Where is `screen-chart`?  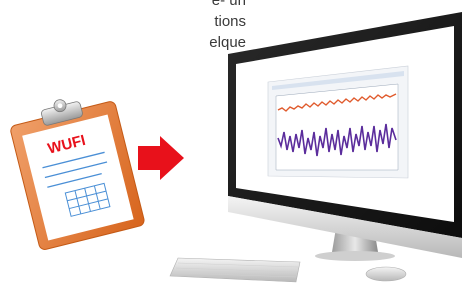
screen-chart is located at coordinates (338, 122).